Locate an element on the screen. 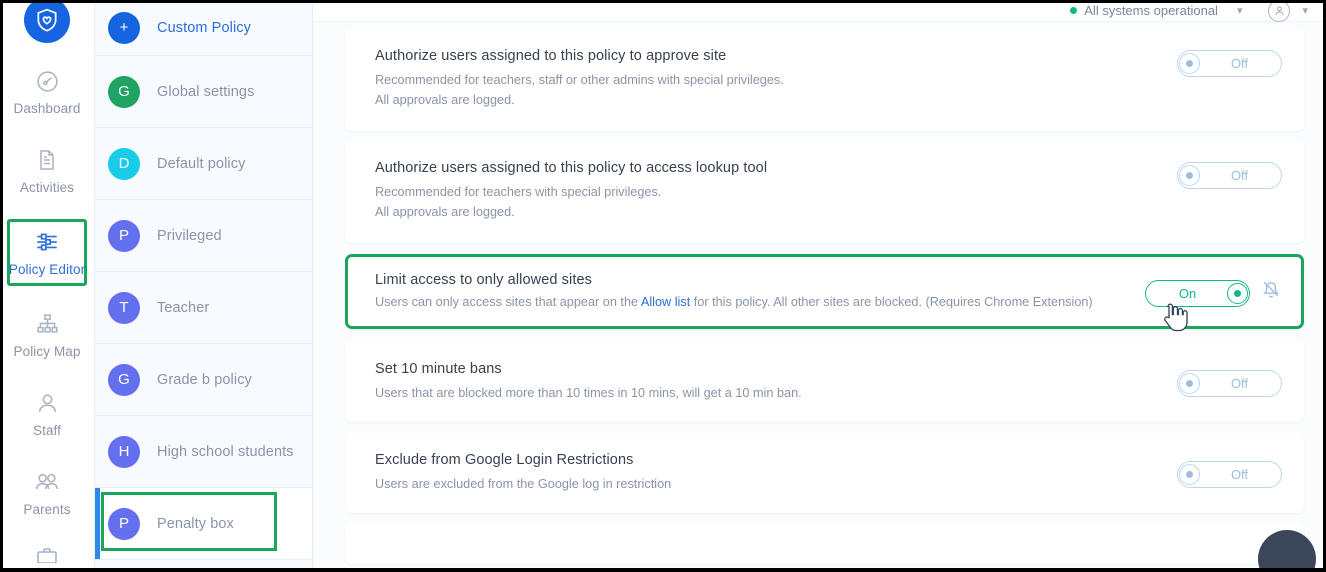 The height and width of the screenshot is (572, 1326). policy-list-item-label: High school students is located at coordinates (225, 451).